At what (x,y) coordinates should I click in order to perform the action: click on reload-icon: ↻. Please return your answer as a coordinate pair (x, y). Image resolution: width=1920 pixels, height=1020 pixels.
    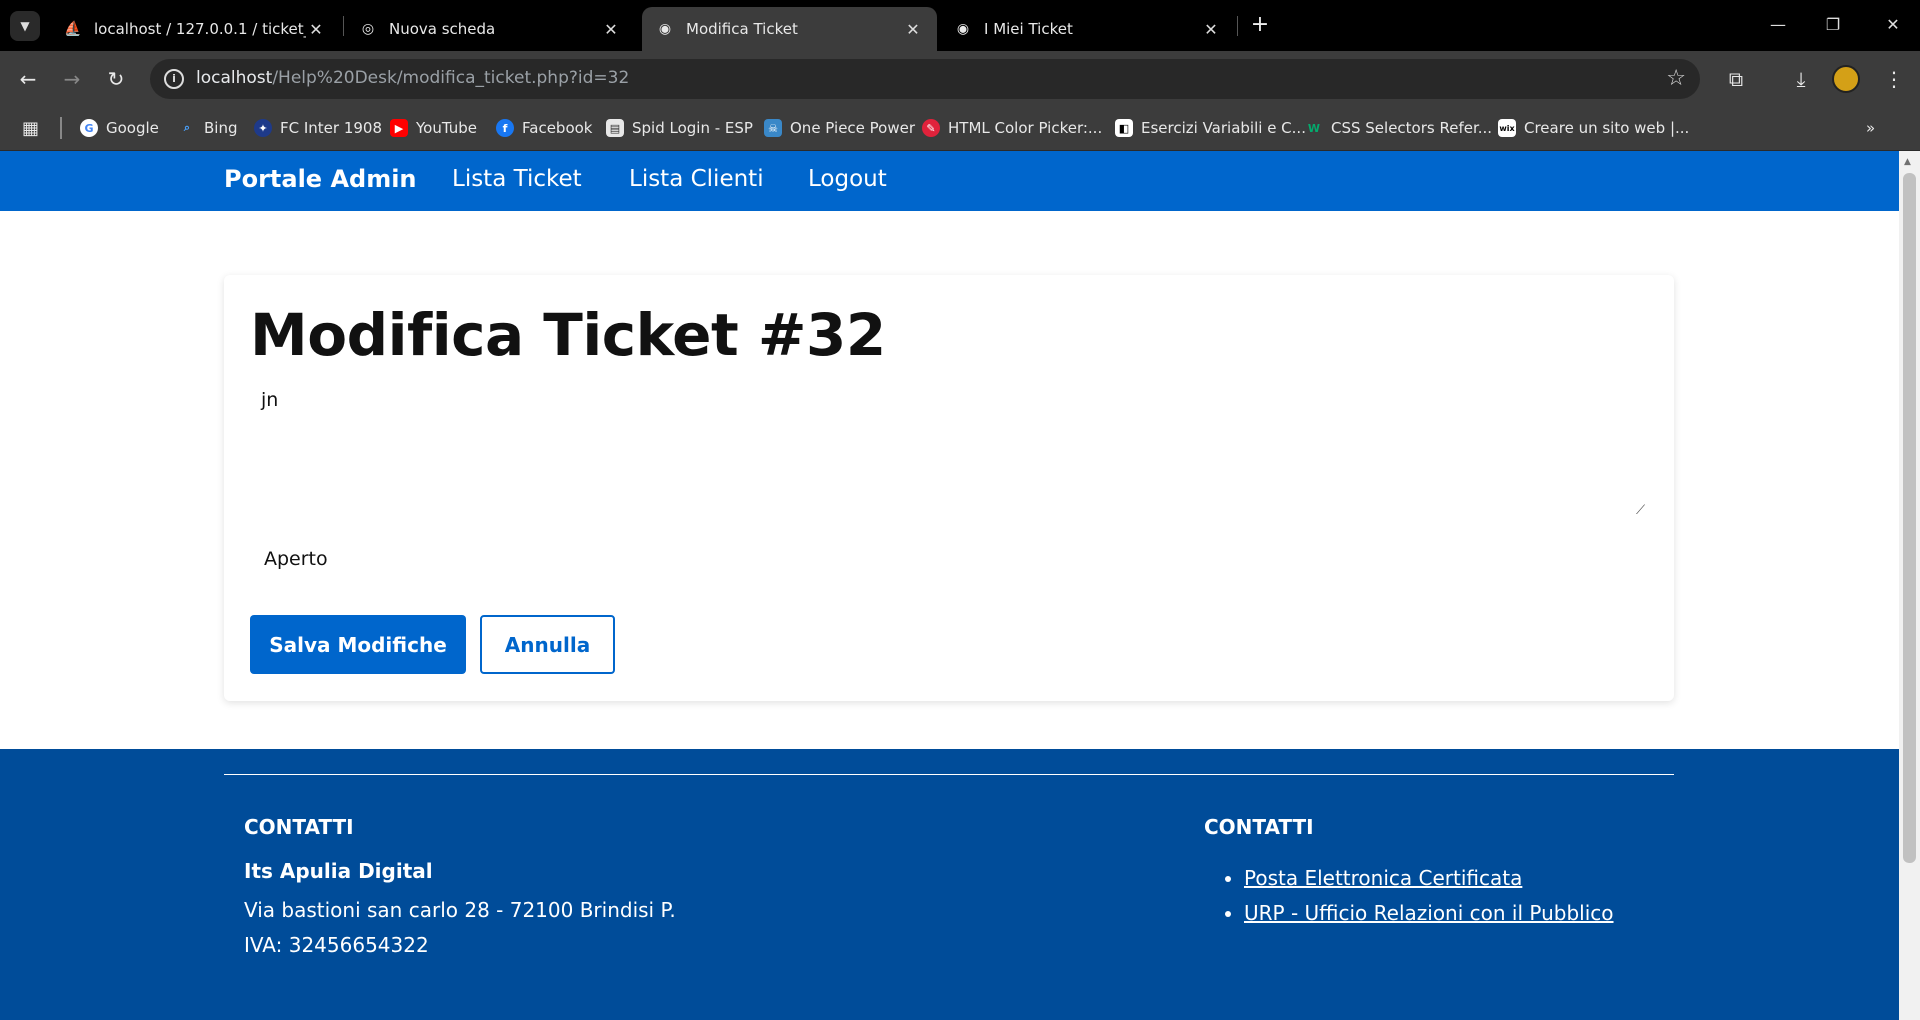
    Looking at the image, I should click on (116, 79).